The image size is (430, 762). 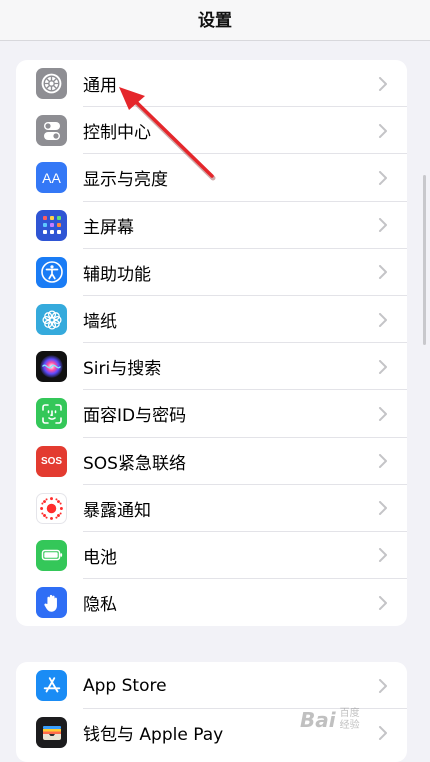 I want to click on icon-glyph-sos: SOS, so click(x=51, y=461).